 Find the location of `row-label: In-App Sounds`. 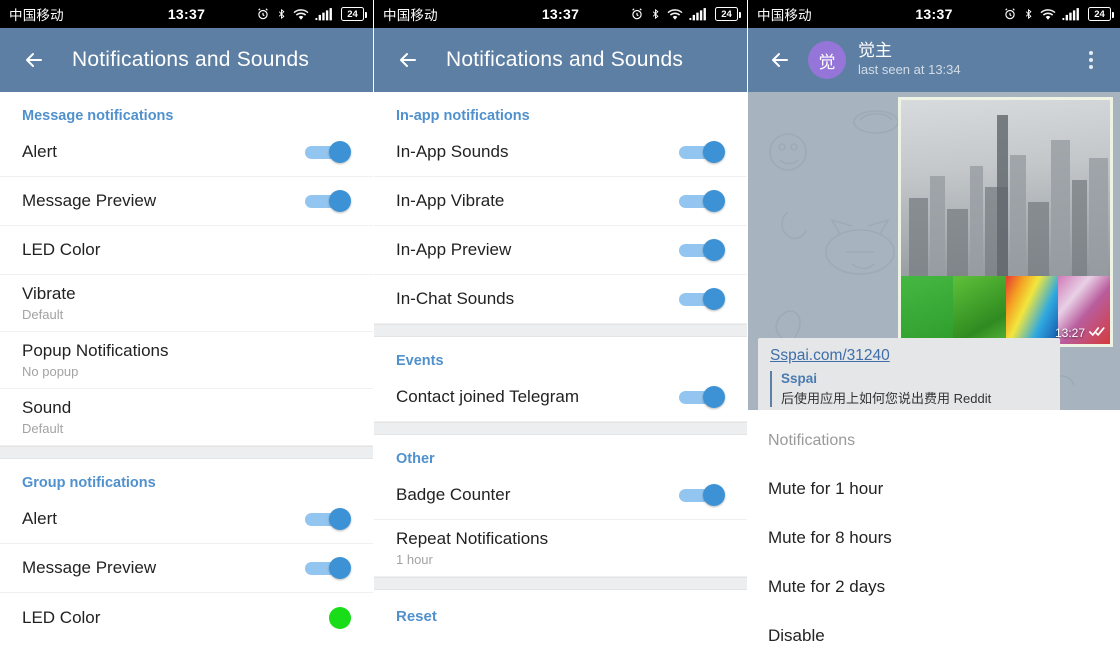

row-label: In-App Sounds is located at coordinates (452, 152).